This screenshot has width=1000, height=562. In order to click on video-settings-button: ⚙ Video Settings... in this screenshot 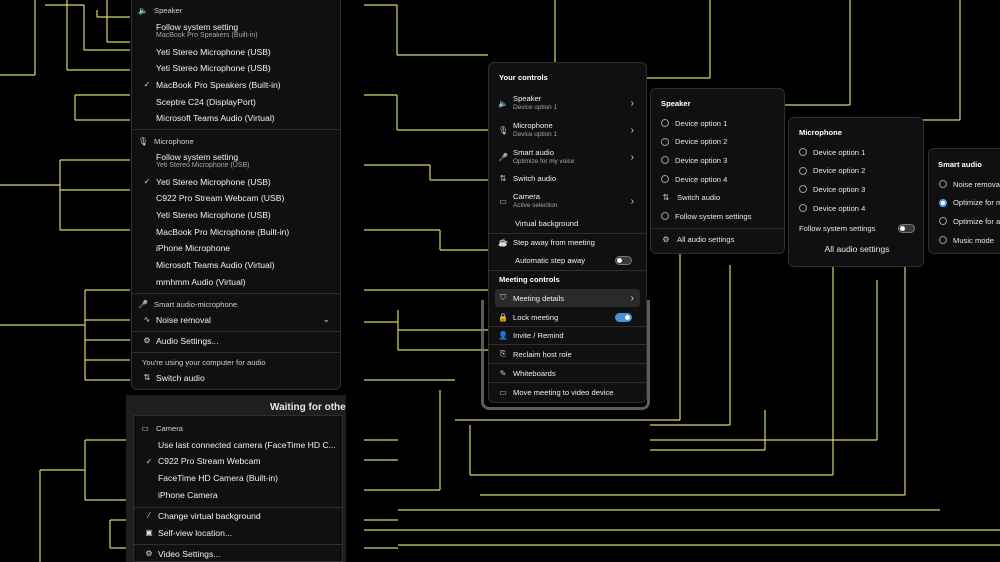, I will do `click(238, 553)`.